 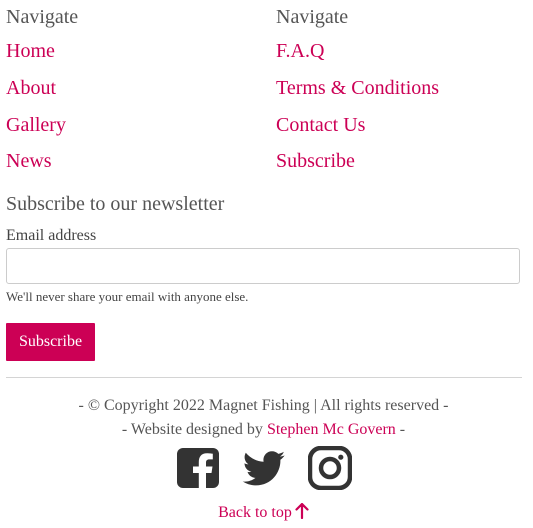 What do you see at coordinates (255, 512) in the screenshot?
I see `back-to-top-label: Back to top` at bounding box center [255, 512].